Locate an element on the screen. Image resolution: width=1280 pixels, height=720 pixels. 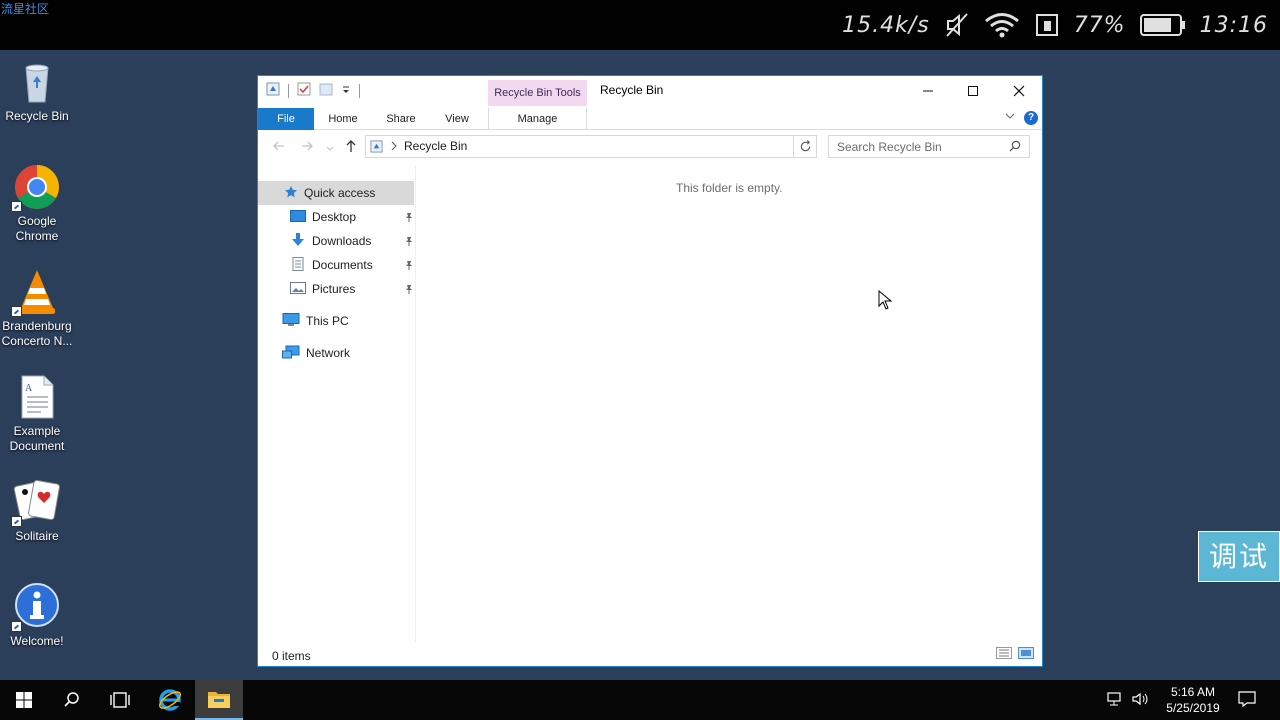
refresh-button is located at coordinates (805, 146).